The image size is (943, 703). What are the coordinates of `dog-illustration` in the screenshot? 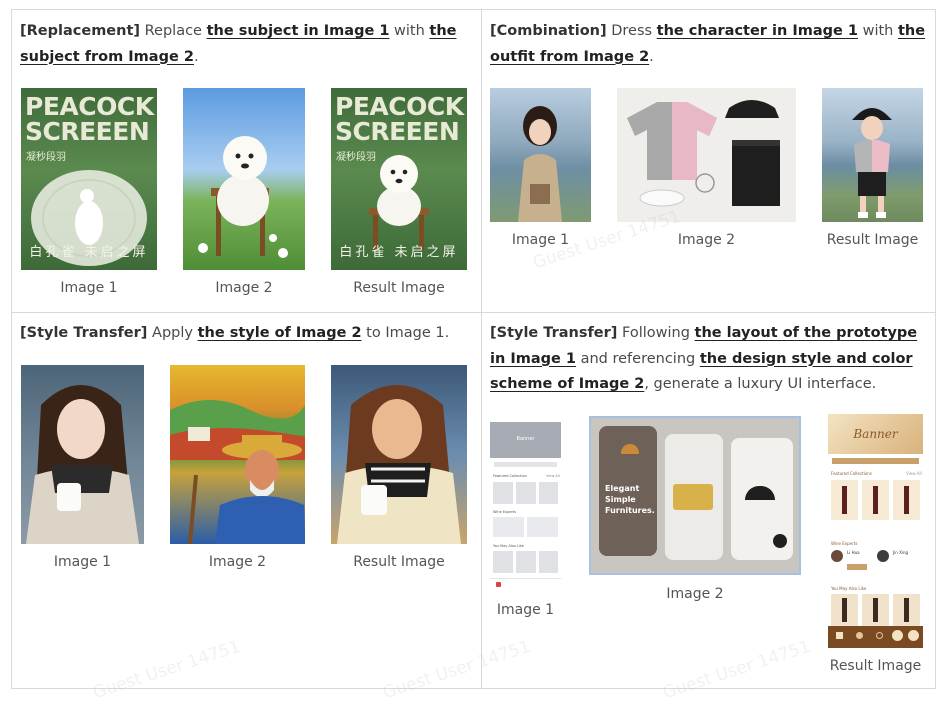 It's located at (243, 197).